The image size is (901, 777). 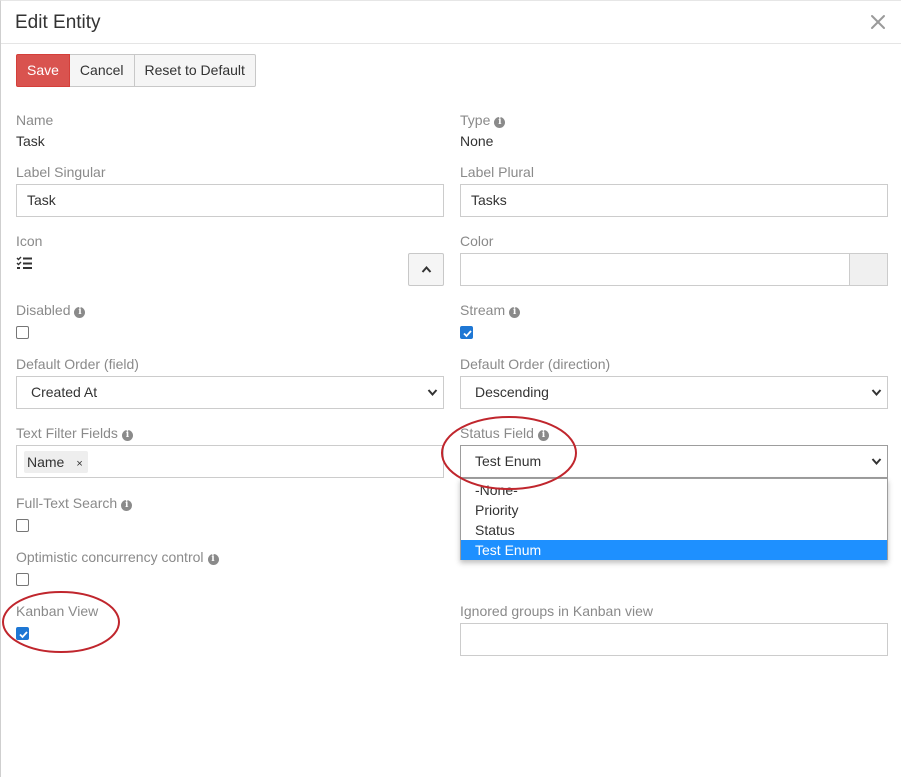 What do you see at coordinates (22, 332) in the screenshot?
I see `disabled-checkbox` at bounding box center [22, 332].